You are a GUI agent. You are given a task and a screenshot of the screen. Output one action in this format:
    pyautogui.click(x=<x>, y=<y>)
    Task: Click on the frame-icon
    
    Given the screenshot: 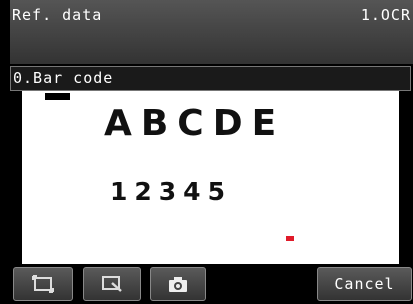 What is the action you would take?
    pyautogui.click(x=43, y=284)
    